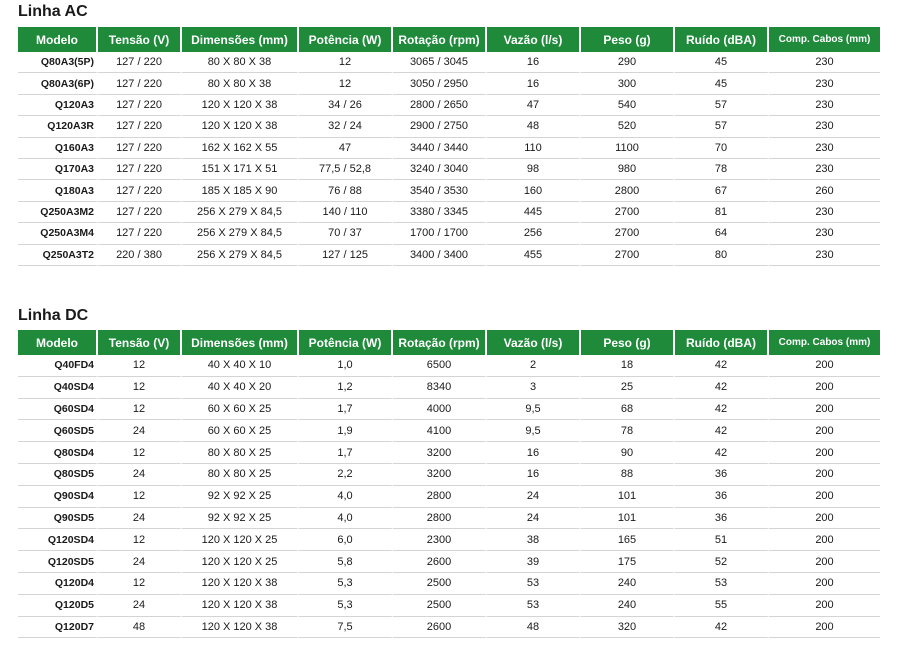 The height and width of the screenshot is (646, 900). What do you see at coordinates (58, 127) in the screenshot?
I see `model-cell: Q120A3R` at bounding box center [58, 127].